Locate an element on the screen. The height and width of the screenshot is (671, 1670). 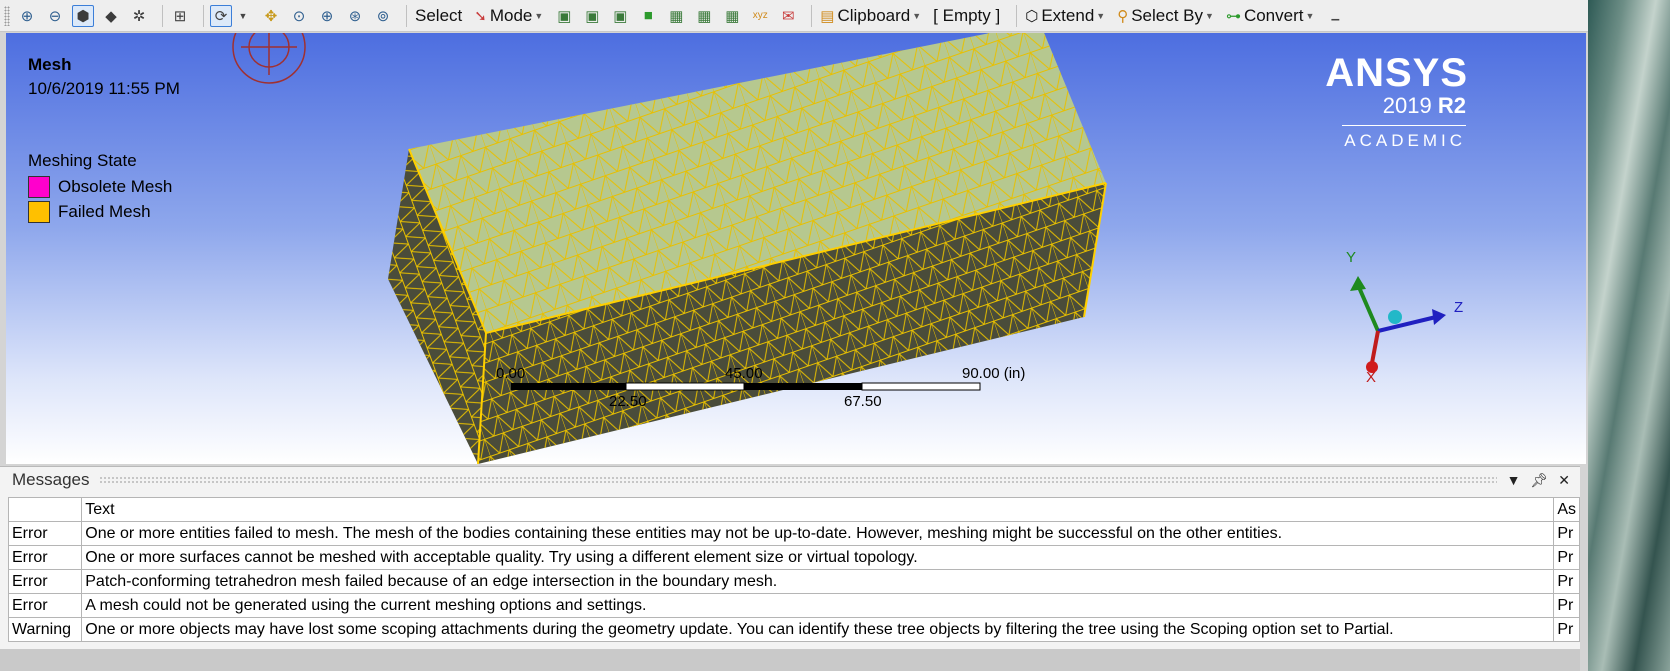
rotate-icon: ⟳ is located at coordinates (221, 15).